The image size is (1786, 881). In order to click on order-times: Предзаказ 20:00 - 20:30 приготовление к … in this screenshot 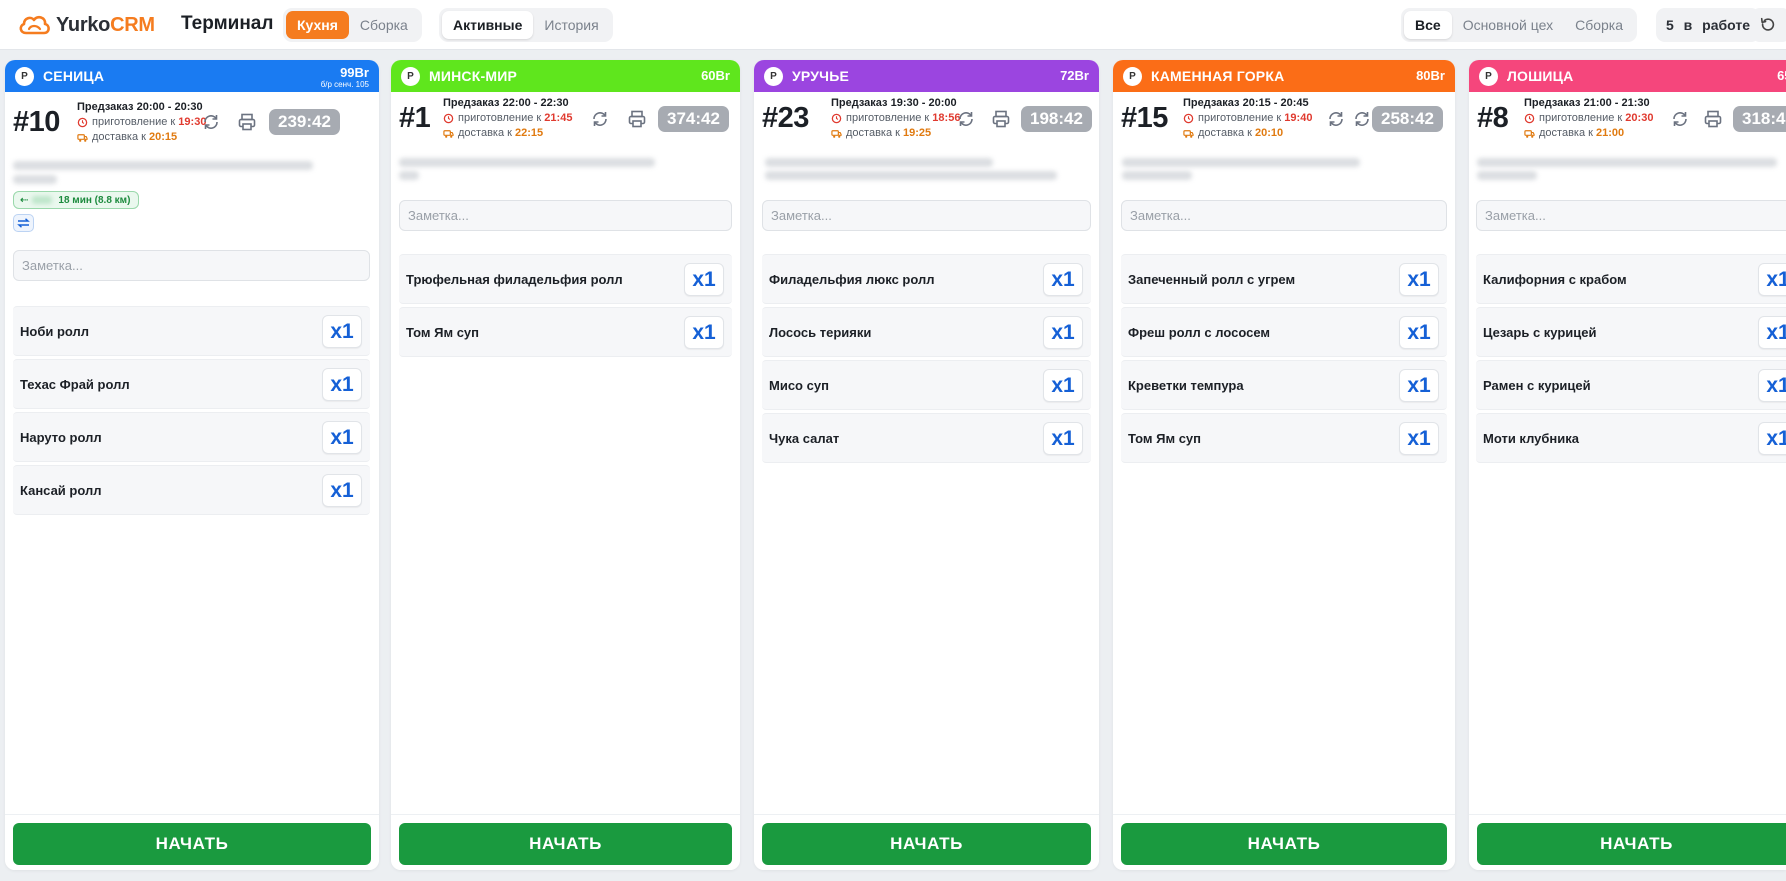, I will do `click(141, 122)`.